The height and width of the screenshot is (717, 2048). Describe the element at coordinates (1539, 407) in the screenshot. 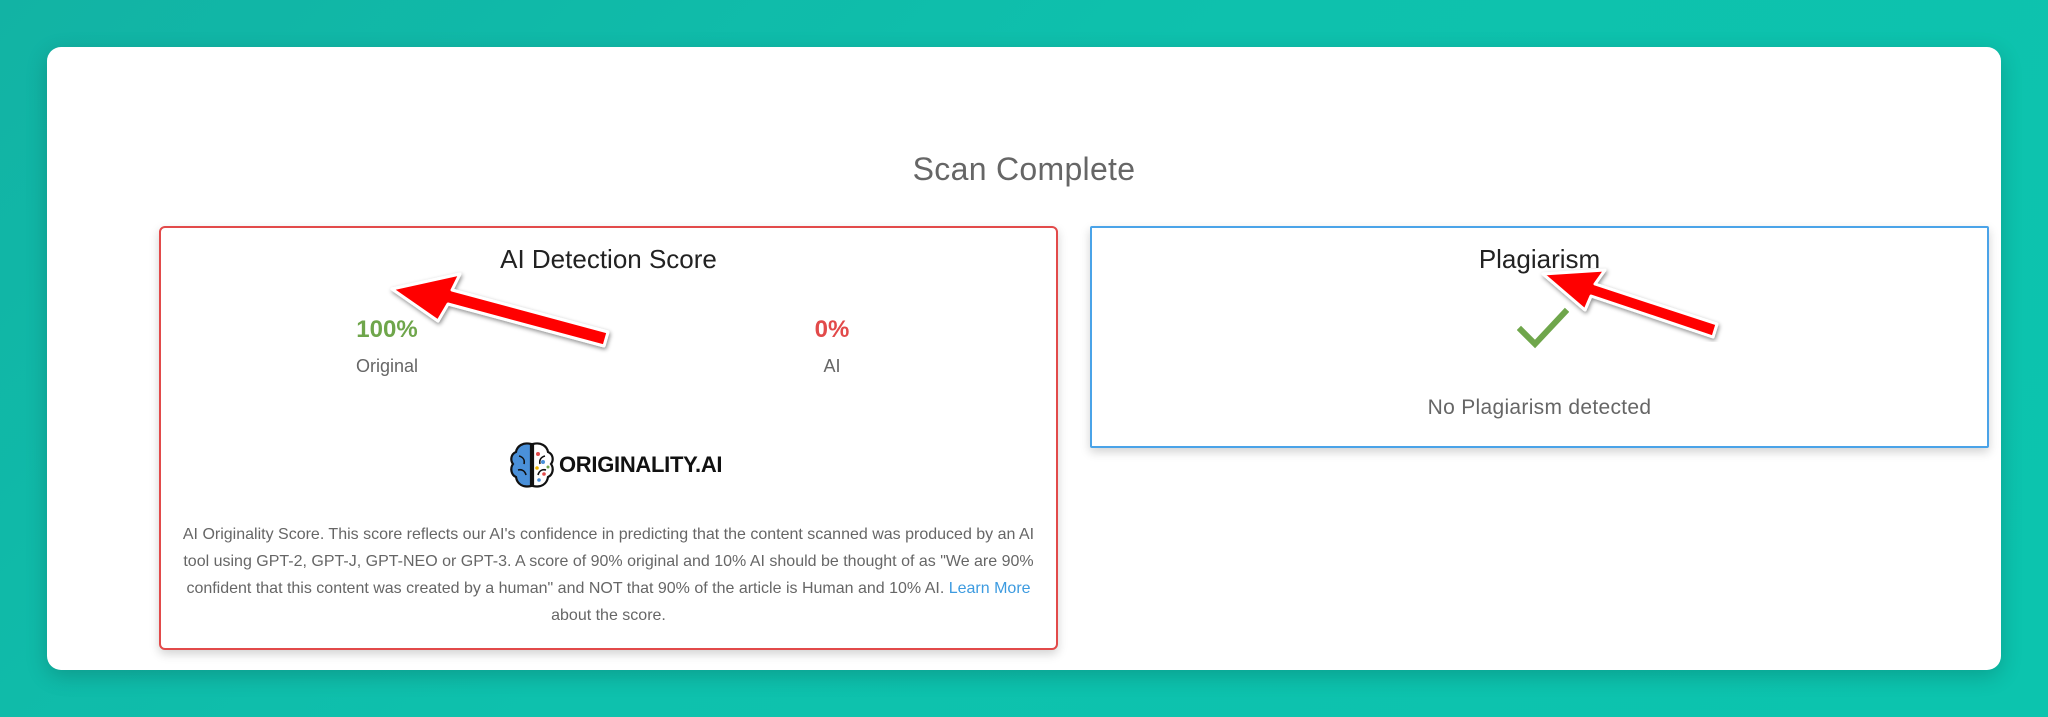

I see `plagiarism-status: No Plagiarism detected` at that location.